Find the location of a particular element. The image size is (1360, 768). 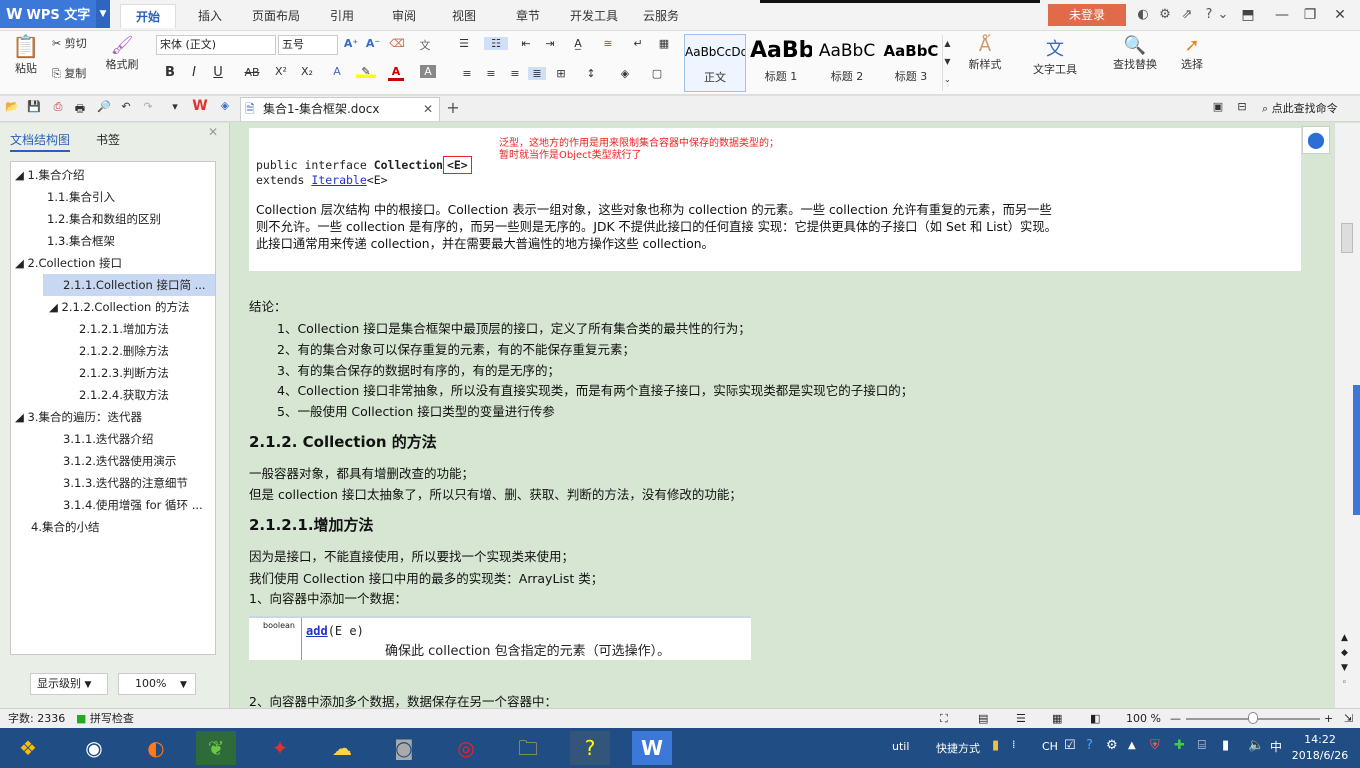

chrome-icon: ◉ is located at coordinates (94, 748).